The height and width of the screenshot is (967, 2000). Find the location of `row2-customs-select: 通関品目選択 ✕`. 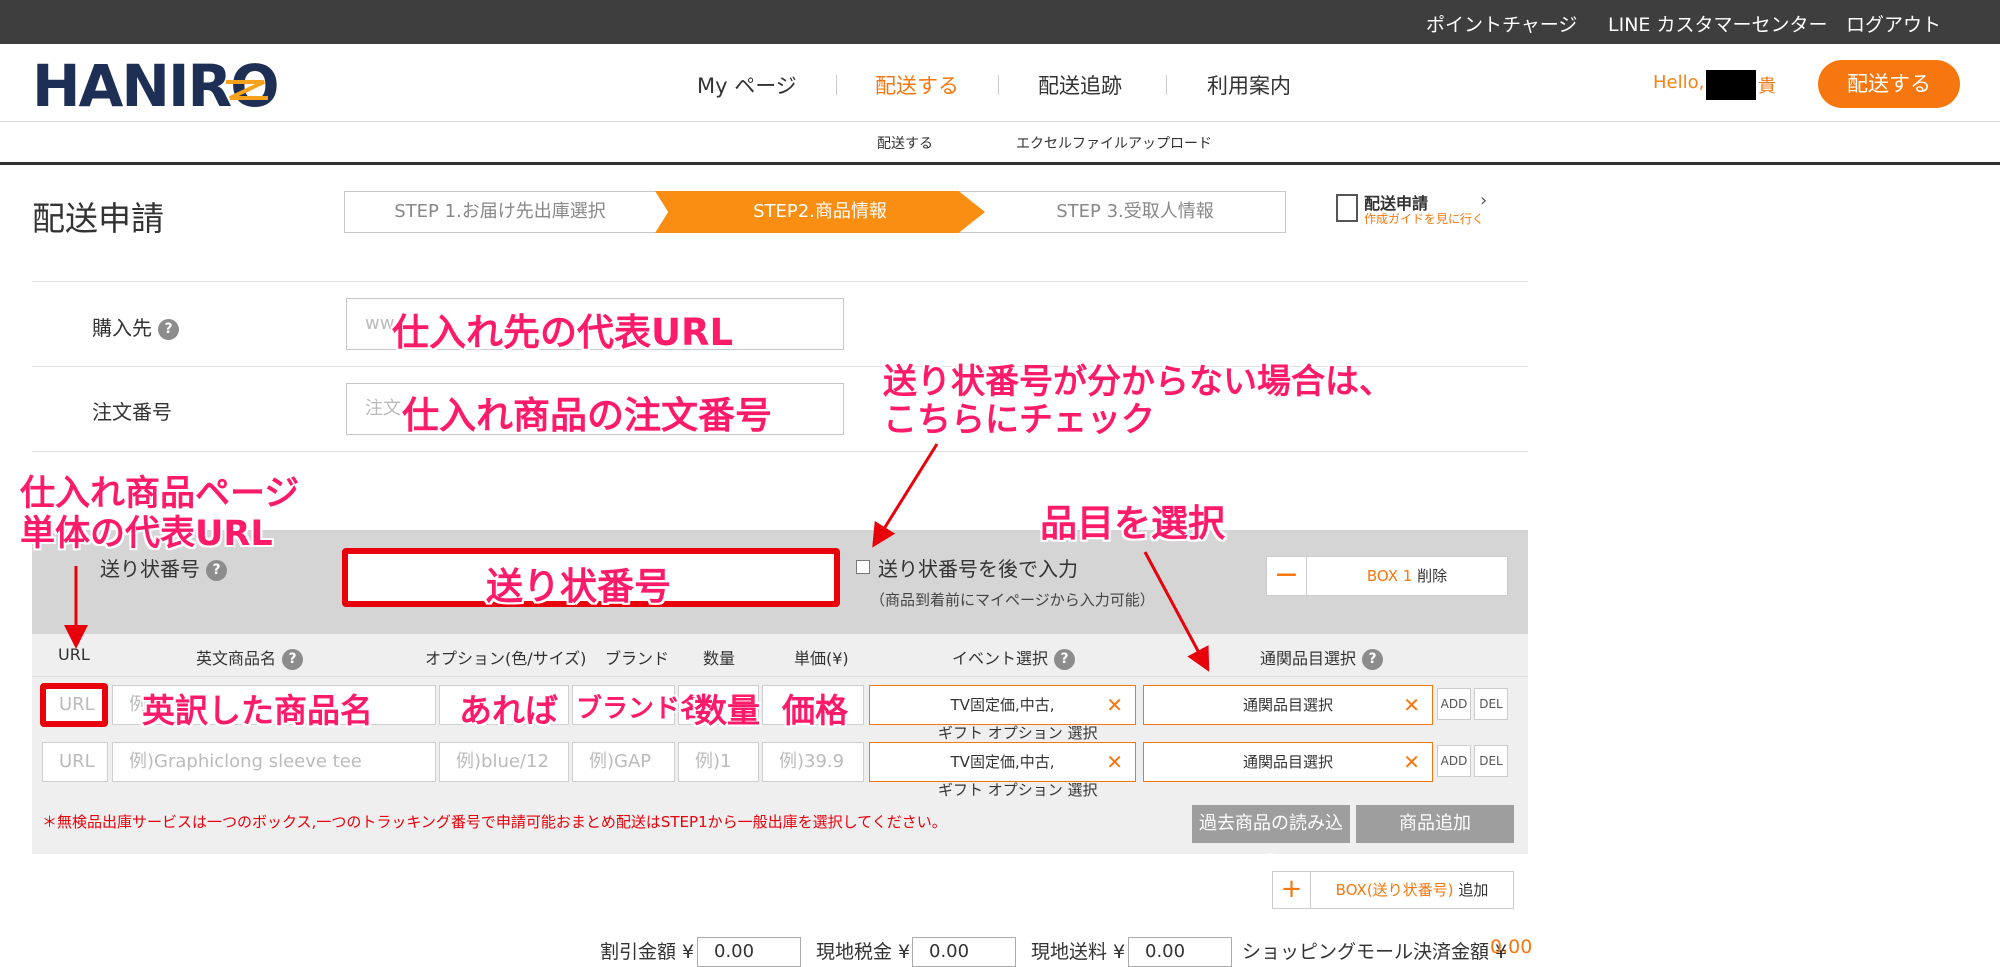

row2-customs-select: 通関品目選択 ✕ is located at coordinates (1288, 762).